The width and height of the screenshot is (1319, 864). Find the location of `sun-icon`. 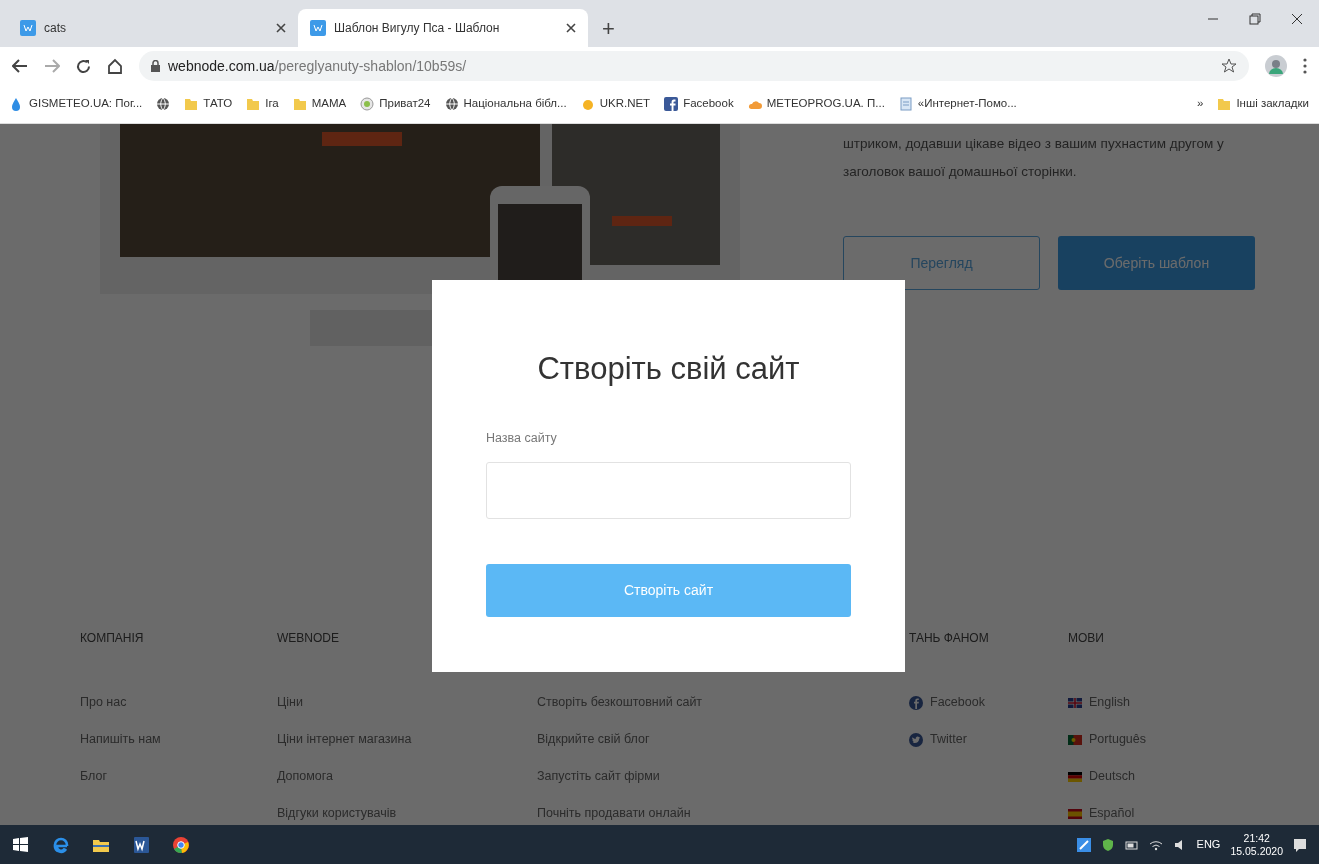

sun-icon is located at coordinates (587, 104).